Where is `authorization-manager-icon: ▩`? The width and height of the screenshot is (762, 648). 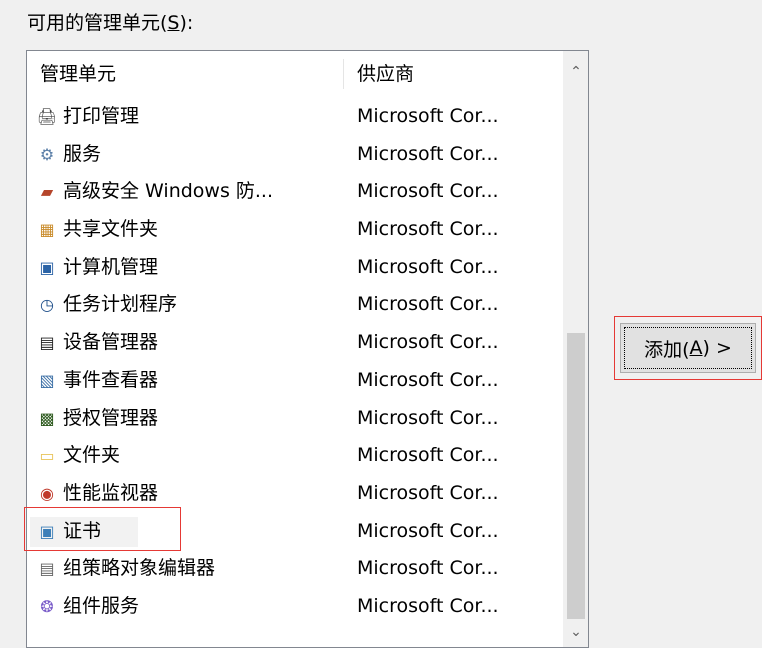
authorization-manager-icon: ▩ is located at coordinates (47, 418).